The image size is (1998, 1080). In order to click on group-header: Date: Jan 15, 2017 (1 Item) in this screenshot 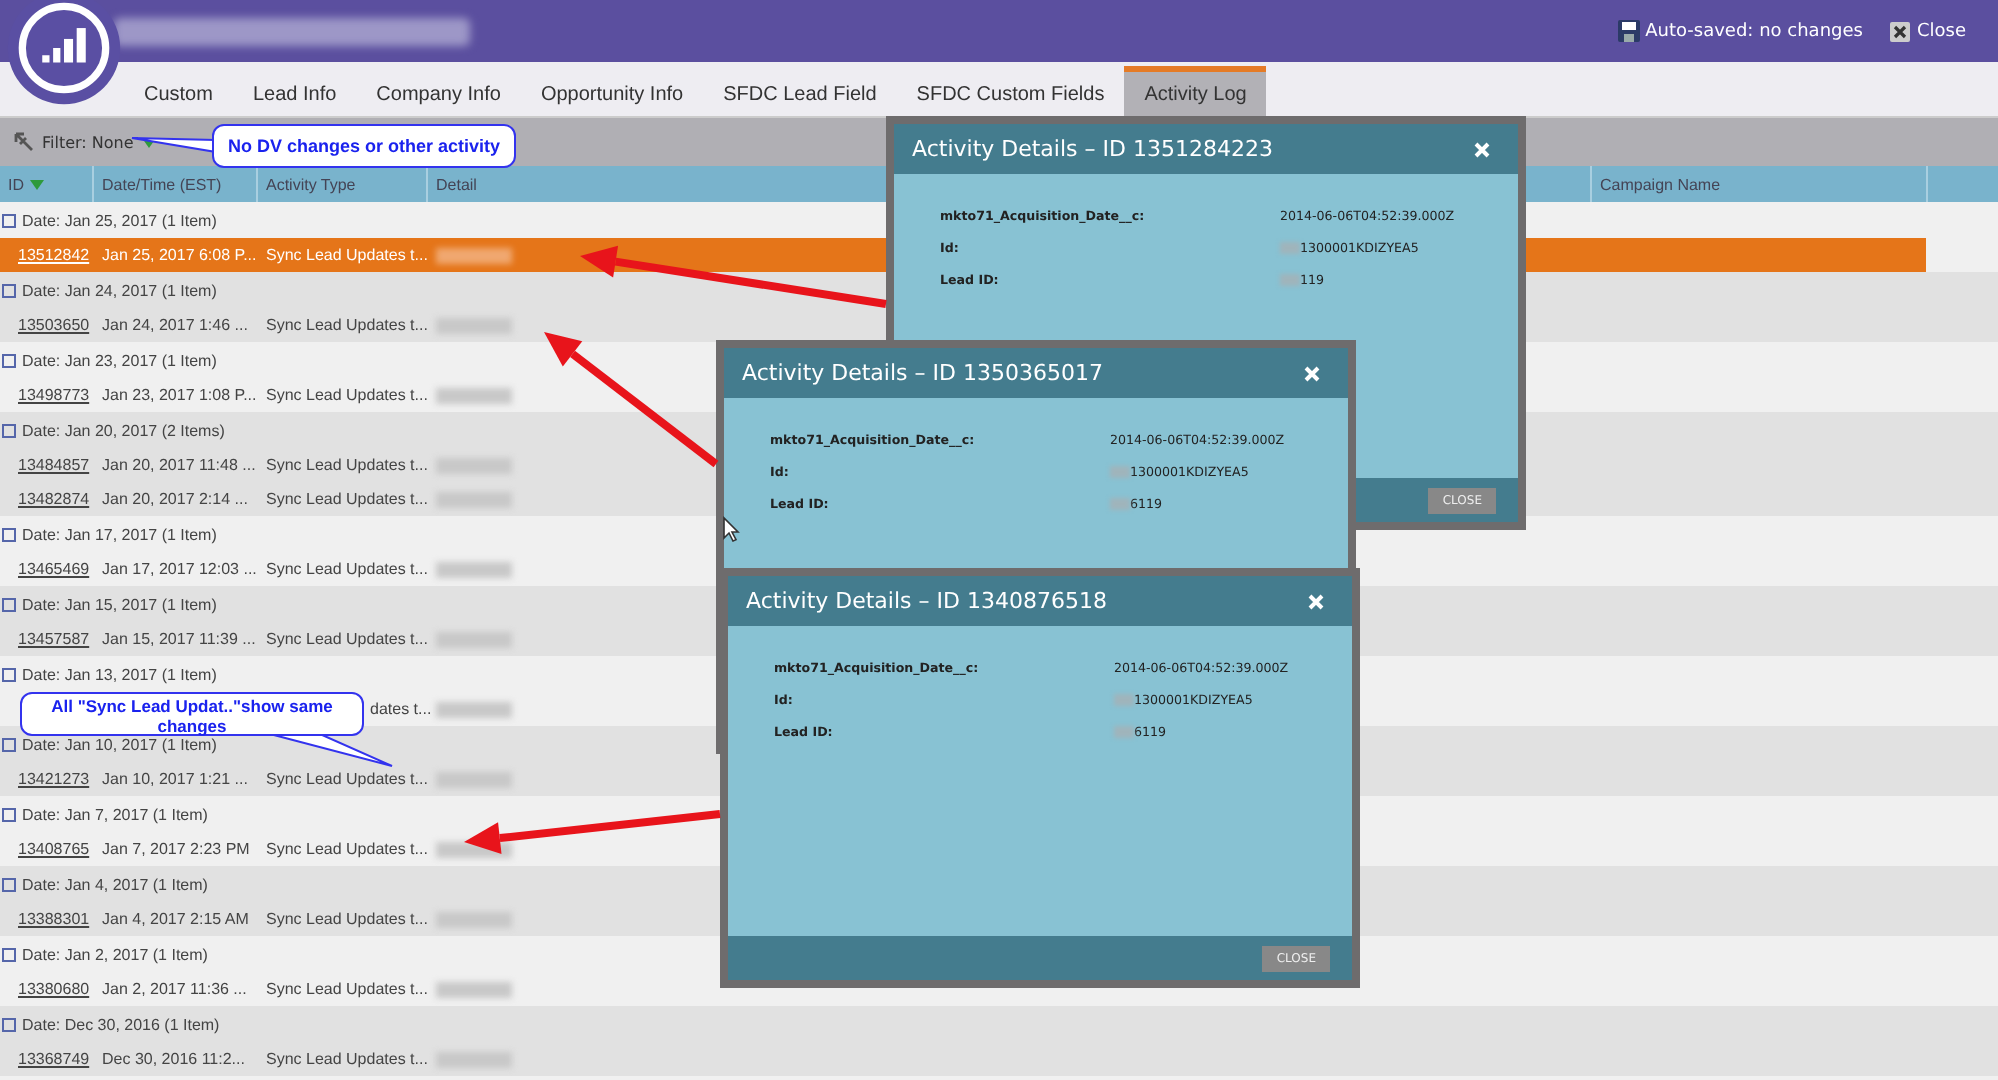, I will do `click(119, 604)`.